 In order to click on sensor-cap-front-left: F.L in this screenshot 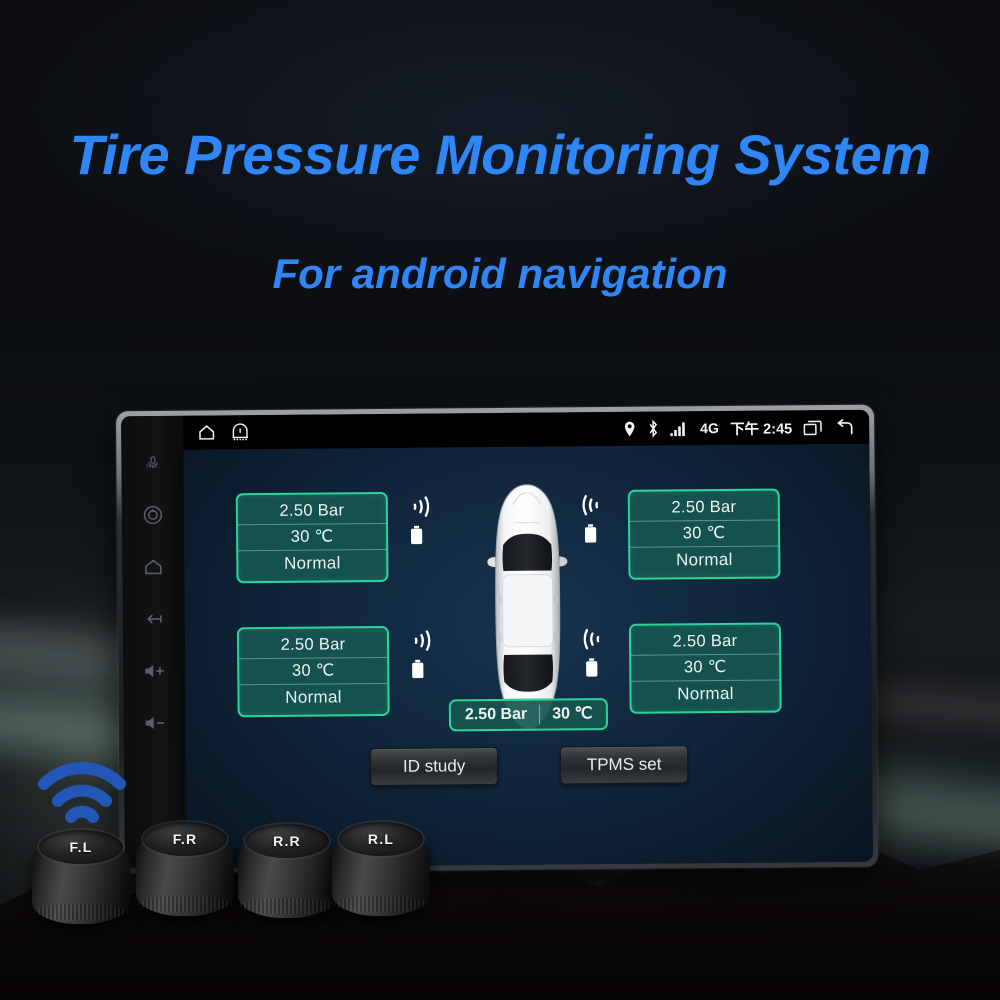, I will do `click(81, 876)`.